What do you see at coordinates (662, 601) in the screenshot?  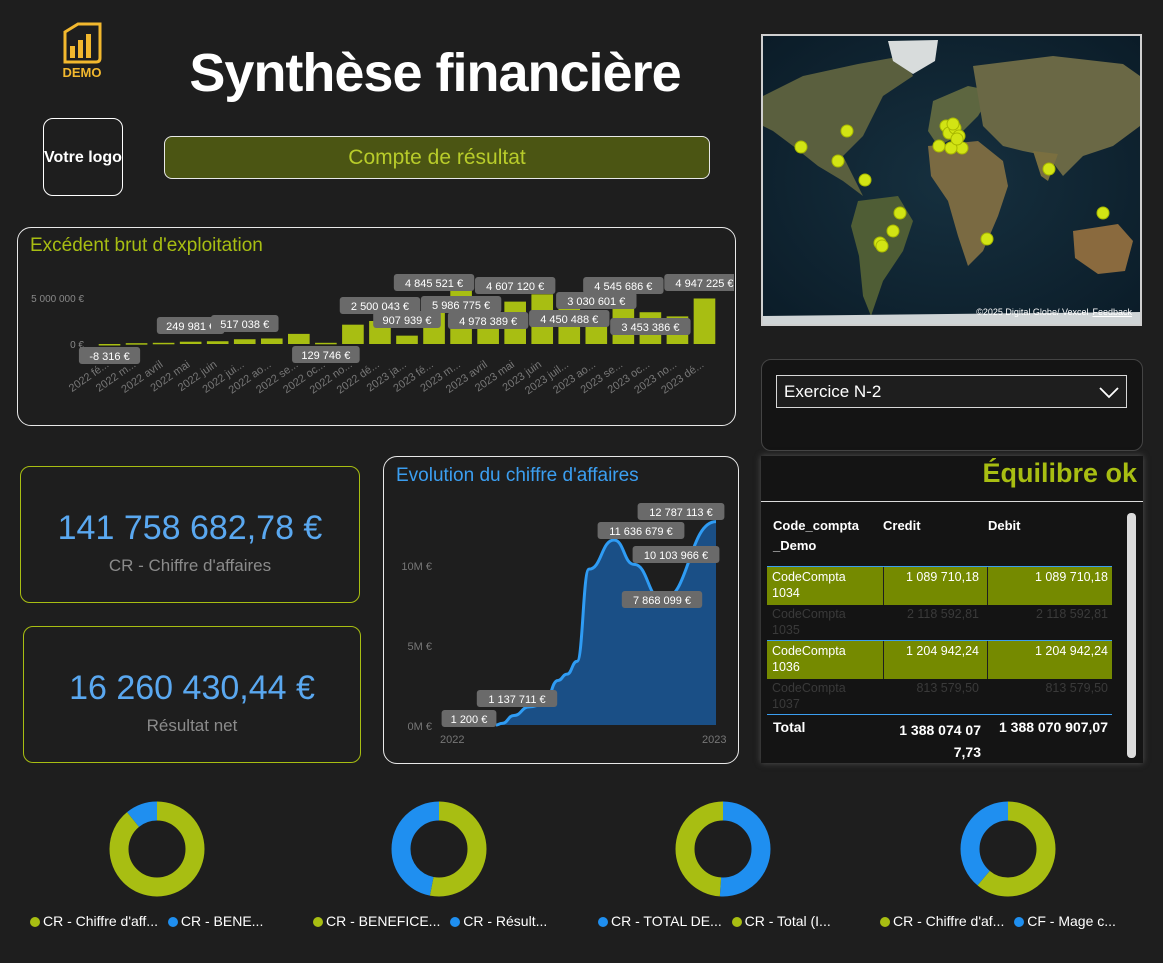 I see `ca-data-label: 7 868 099 €` at bounding box center [662, 601].